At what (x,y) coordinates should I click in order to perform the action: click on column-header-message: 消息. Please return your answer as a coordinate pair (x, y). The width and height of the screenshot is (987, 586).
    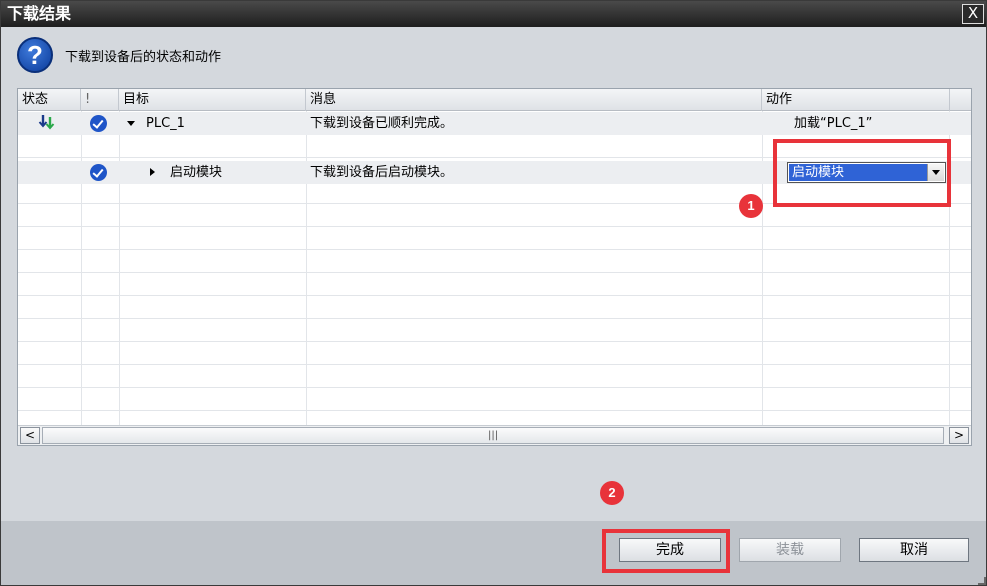
    Looking at the image, I should click on (534, 100).